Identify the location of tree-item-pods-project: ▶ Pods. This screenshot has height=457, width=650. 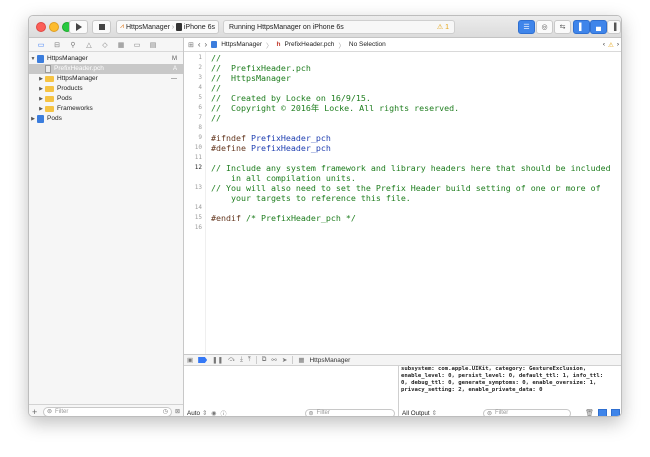
(106, 119).